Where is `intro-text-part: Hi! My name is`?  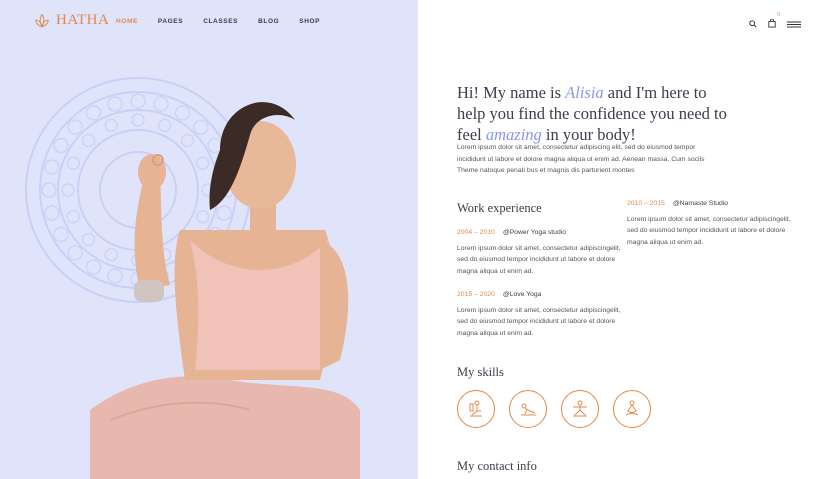
intro-text-part: Hi! My name is is located at coordinates (511, 92).